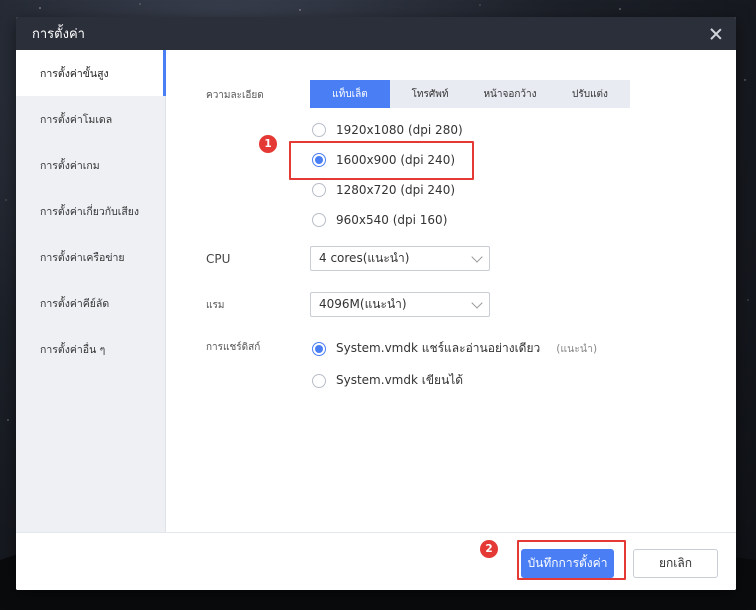 This screenshot has height=610, width=756. I want to click on sidebar-item-label: การตั้งค่าขั้นสูง, so click(74, 73).